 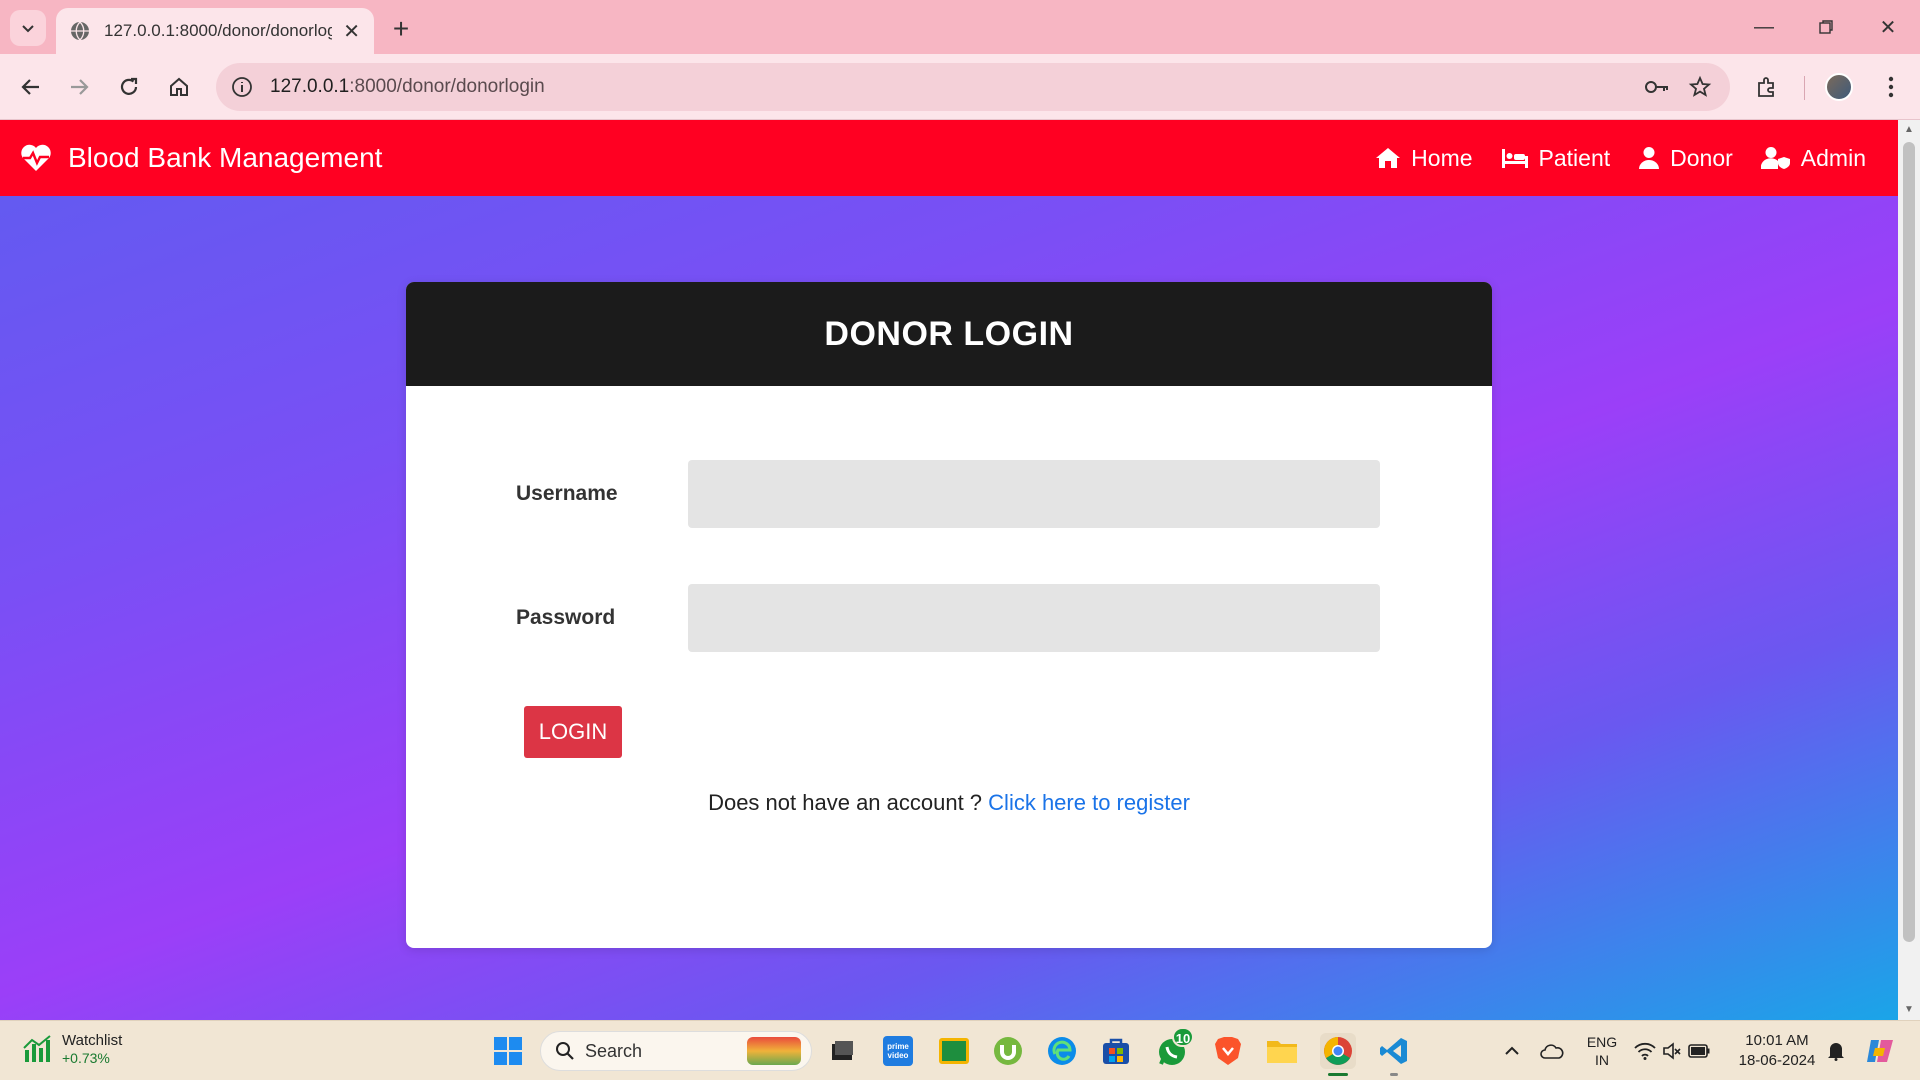 I want to click on username-input, so click(x=1034, y=494).